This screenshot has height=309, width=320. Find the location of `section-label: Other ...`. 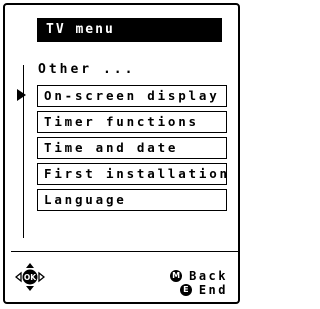

section-label: Other ... is located at coordinates (87, 69).